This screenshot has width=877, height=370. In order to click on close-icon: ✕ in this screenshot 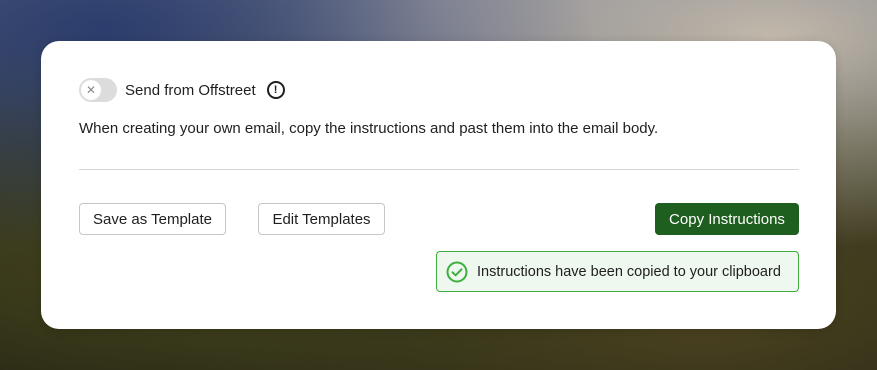, I will do `click(91, 90)`.